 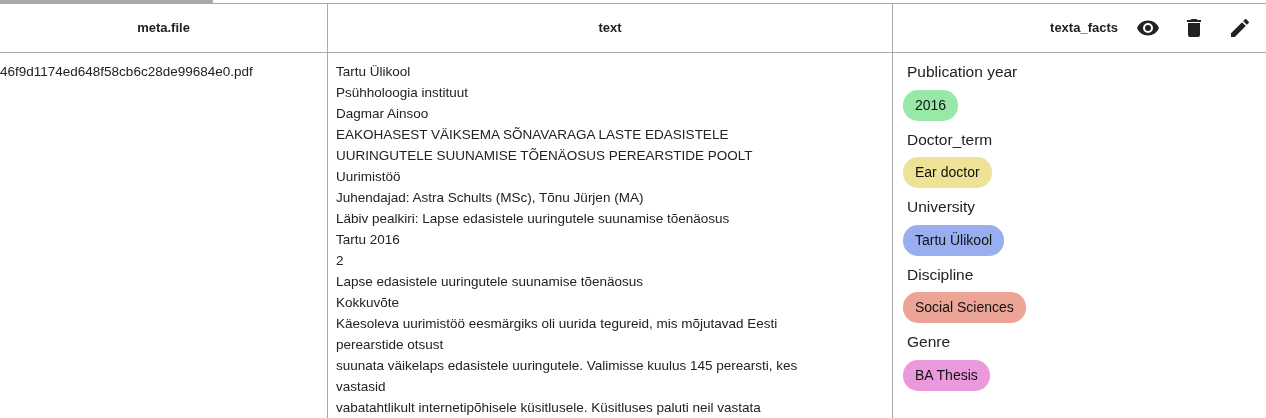 I want to click on text-line: Lapse edasistele uuringutele suunamise tõenäosus, so click(x=490, y=282).